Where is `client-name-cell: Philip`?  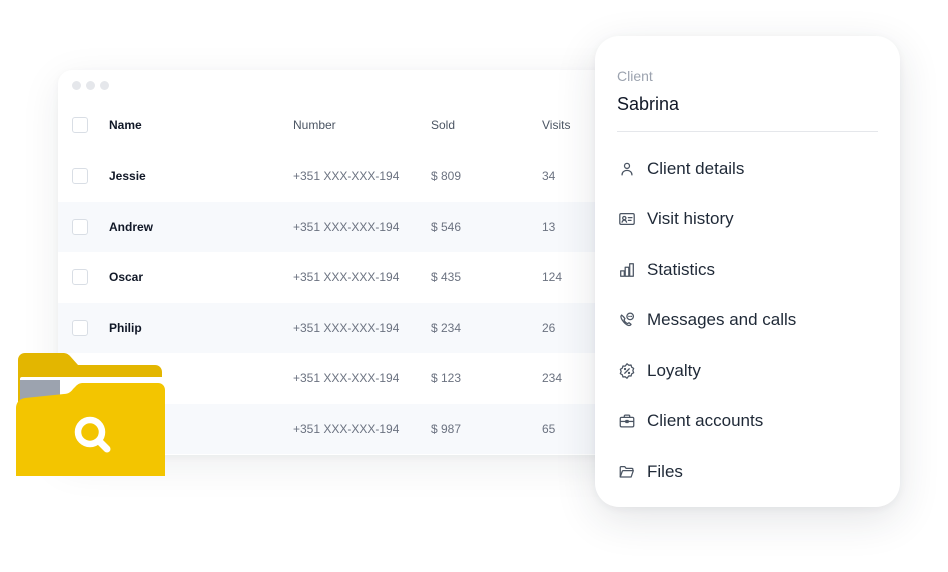 client-name-cell: Philip is located at coordinates (125, 327).